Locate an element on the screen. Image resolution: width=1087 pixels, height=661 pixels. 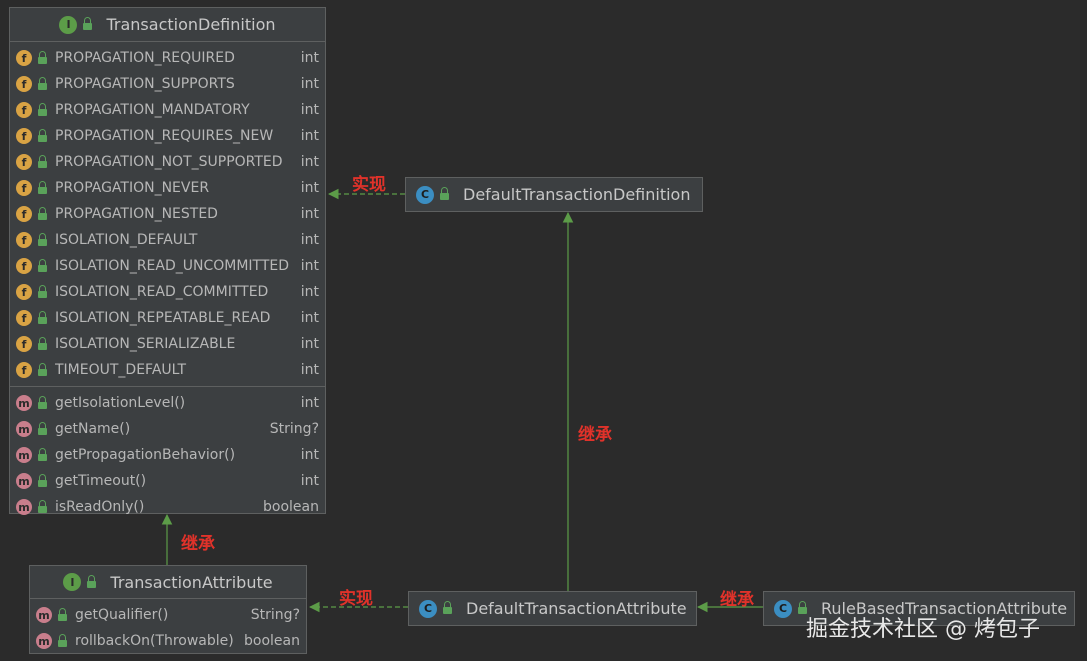
field-row: f PROPAGATION_NEVER int is located at coordinates (167, 188).